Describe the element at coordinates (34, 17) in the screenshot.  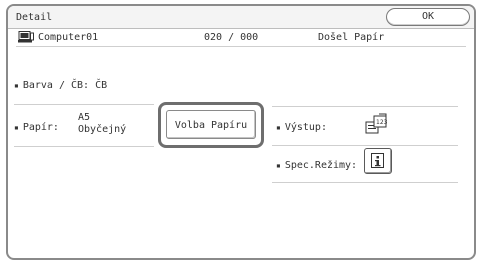
I see `panel-title: Detail` at that location.